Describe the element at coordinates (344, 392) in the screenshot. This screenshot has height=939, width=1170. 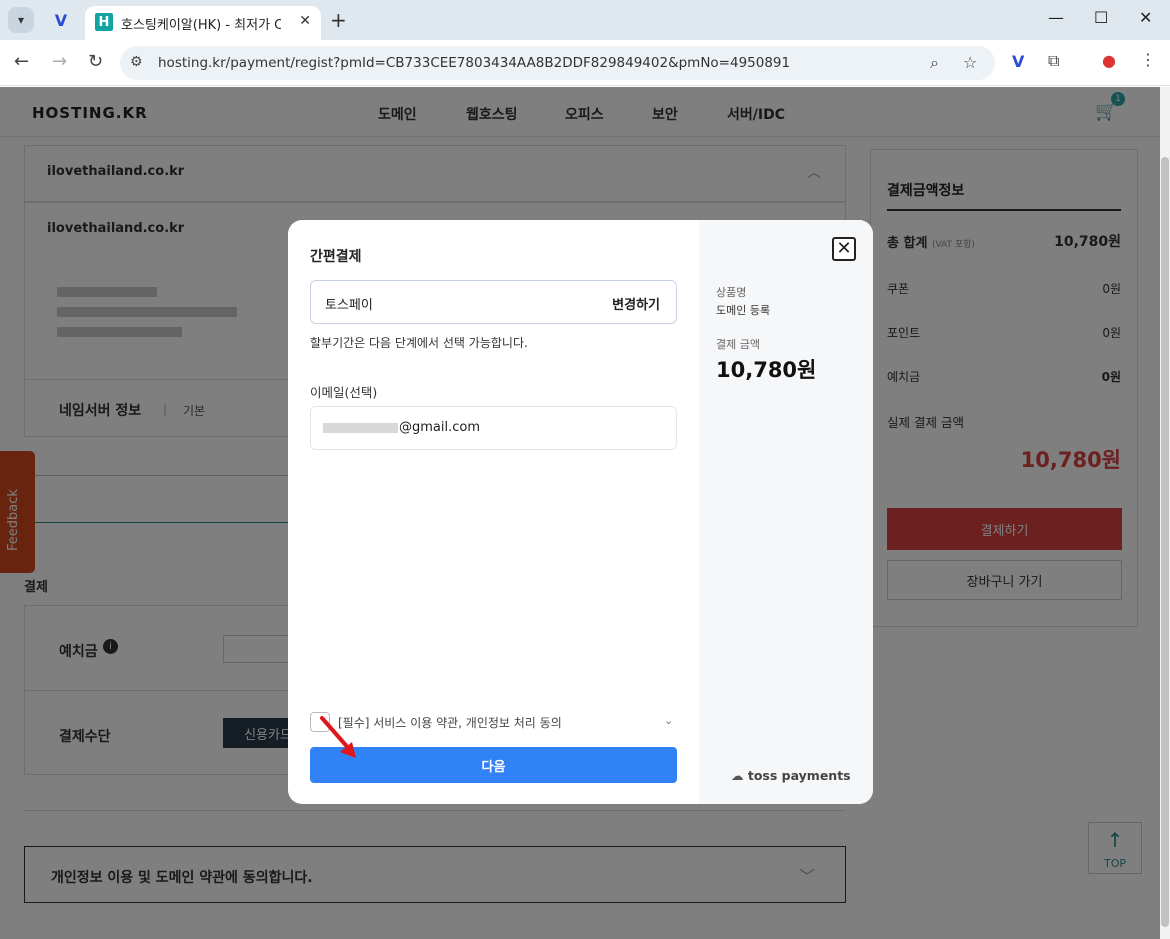
I see `email-label: 이메일(선택)` at that location.